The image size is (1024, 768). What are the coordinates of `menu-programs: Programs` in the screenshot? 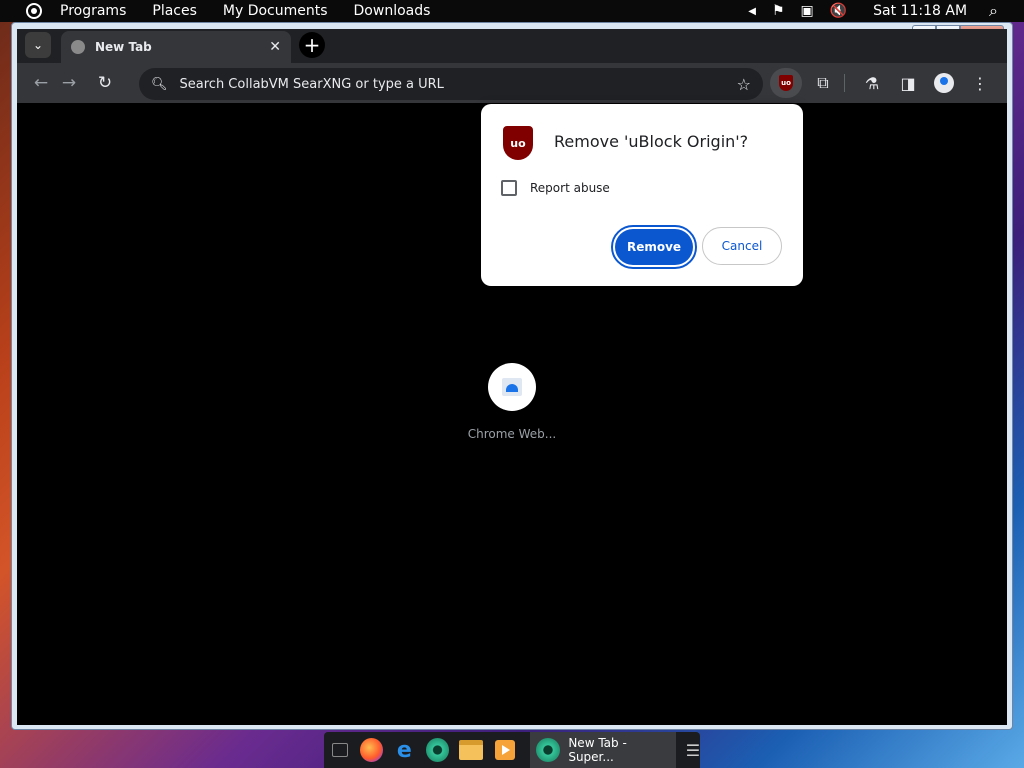 It's located at (93, 11).